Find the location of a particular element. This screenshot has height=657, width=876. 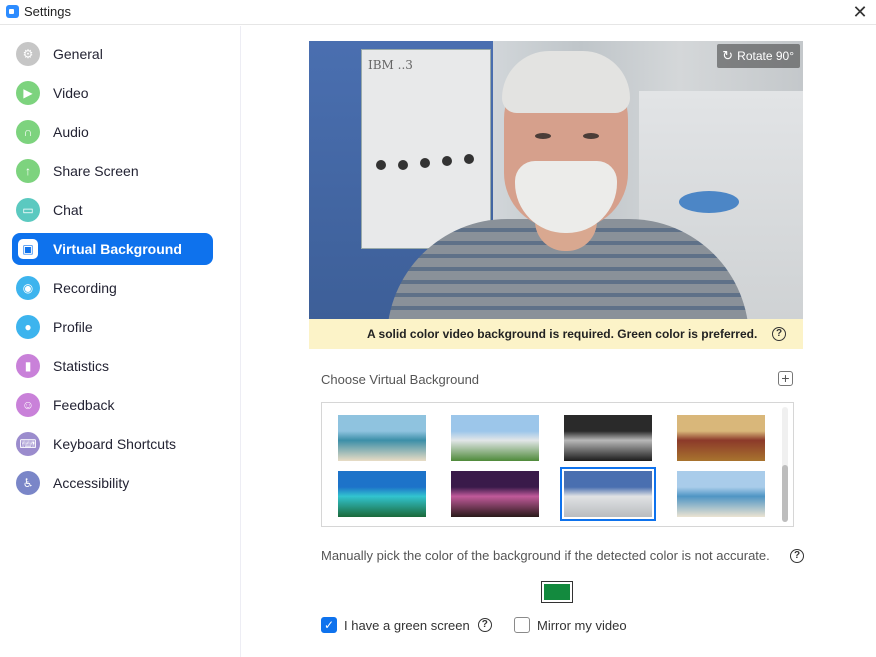

mirror-video-label: Mirror my video is located at coordinates (582, 625).